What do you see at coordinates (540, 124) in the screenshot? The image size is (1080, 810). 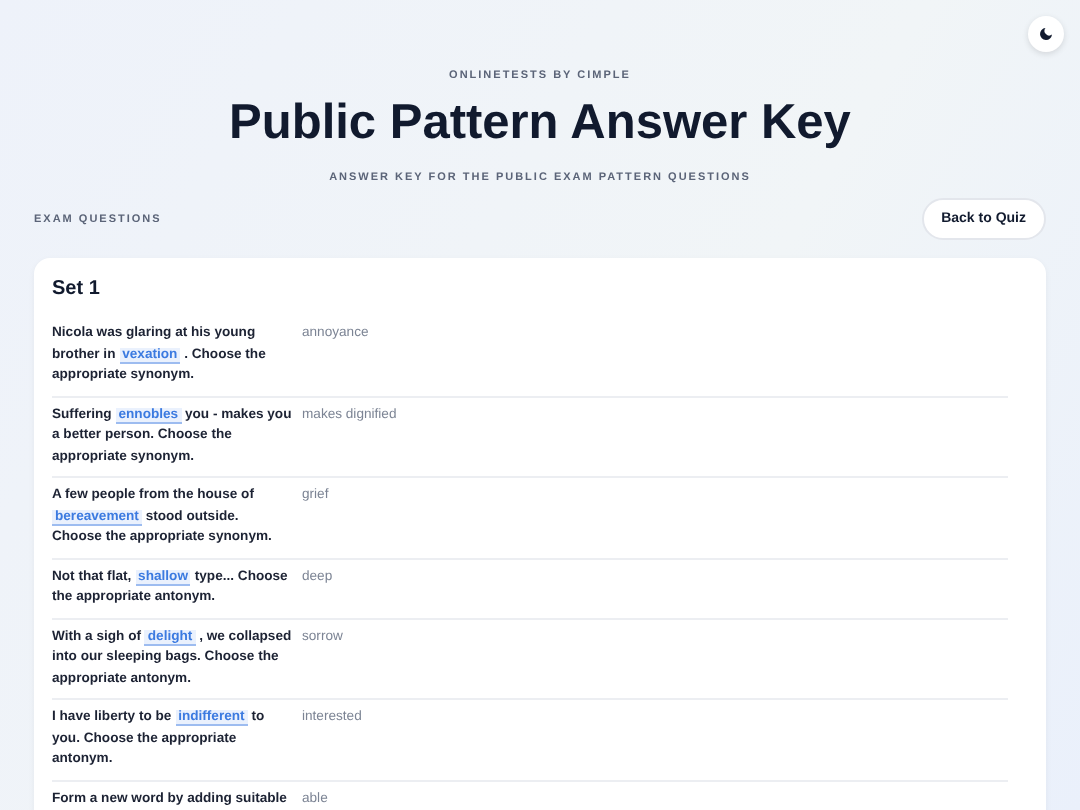 I see `page-title: Public Pattern Answer Key` at bounding box center [540, 124].